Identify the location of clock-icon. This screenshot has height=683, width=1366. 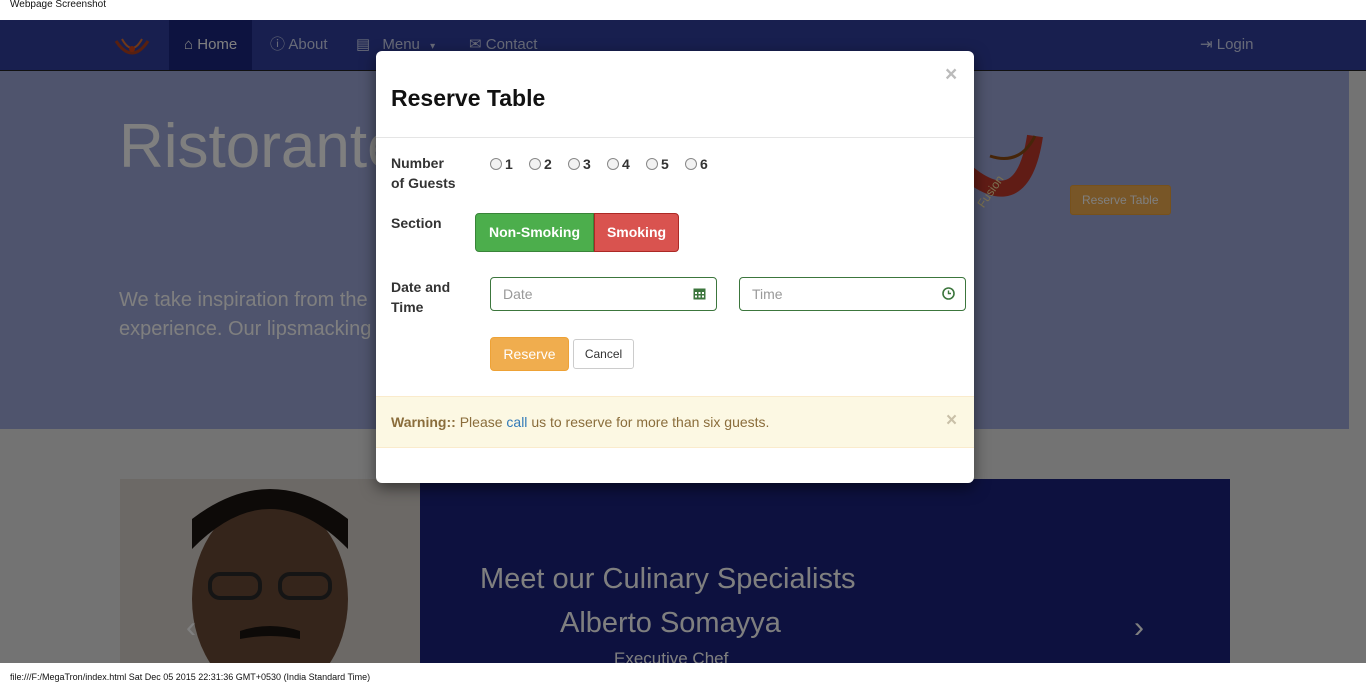
(948, 293).